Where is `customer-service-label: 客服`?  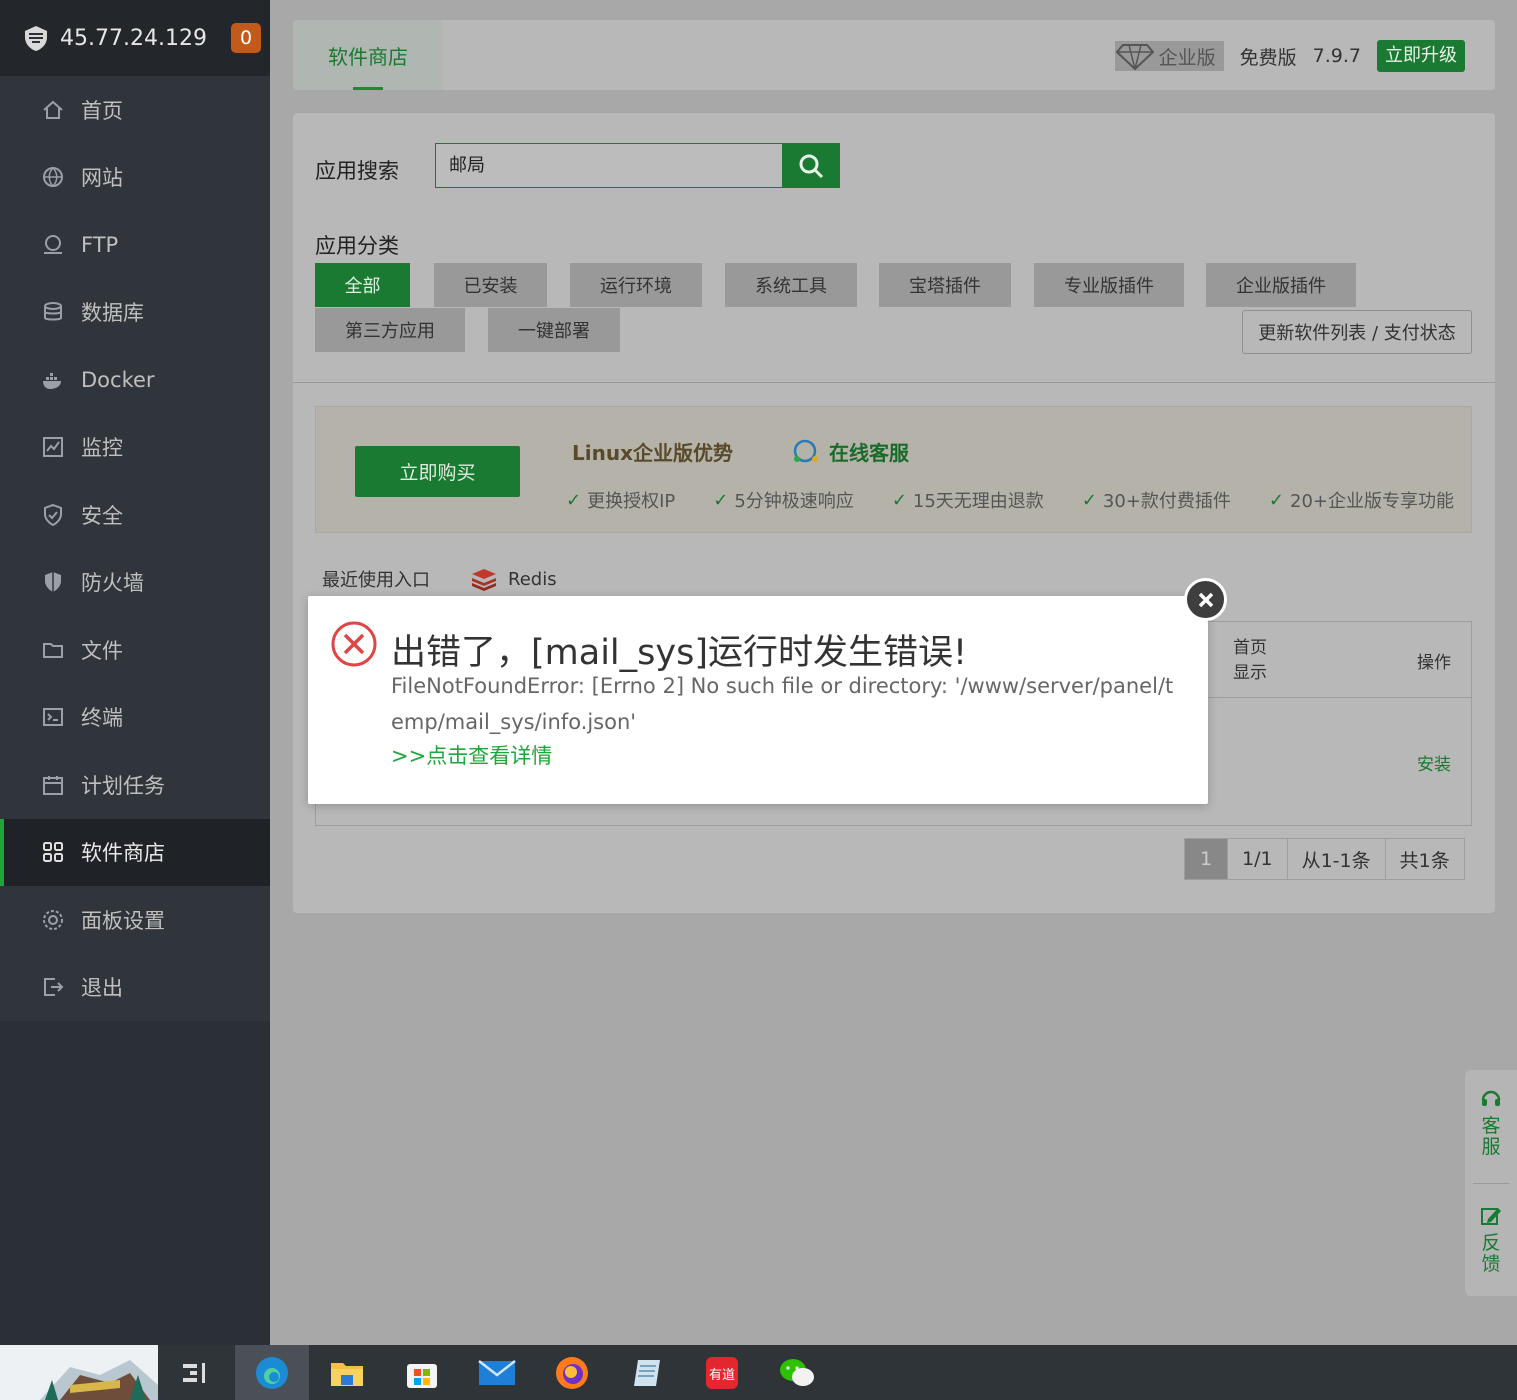
customer-service-label: 客服 is located at coordinates (1491, 1136).